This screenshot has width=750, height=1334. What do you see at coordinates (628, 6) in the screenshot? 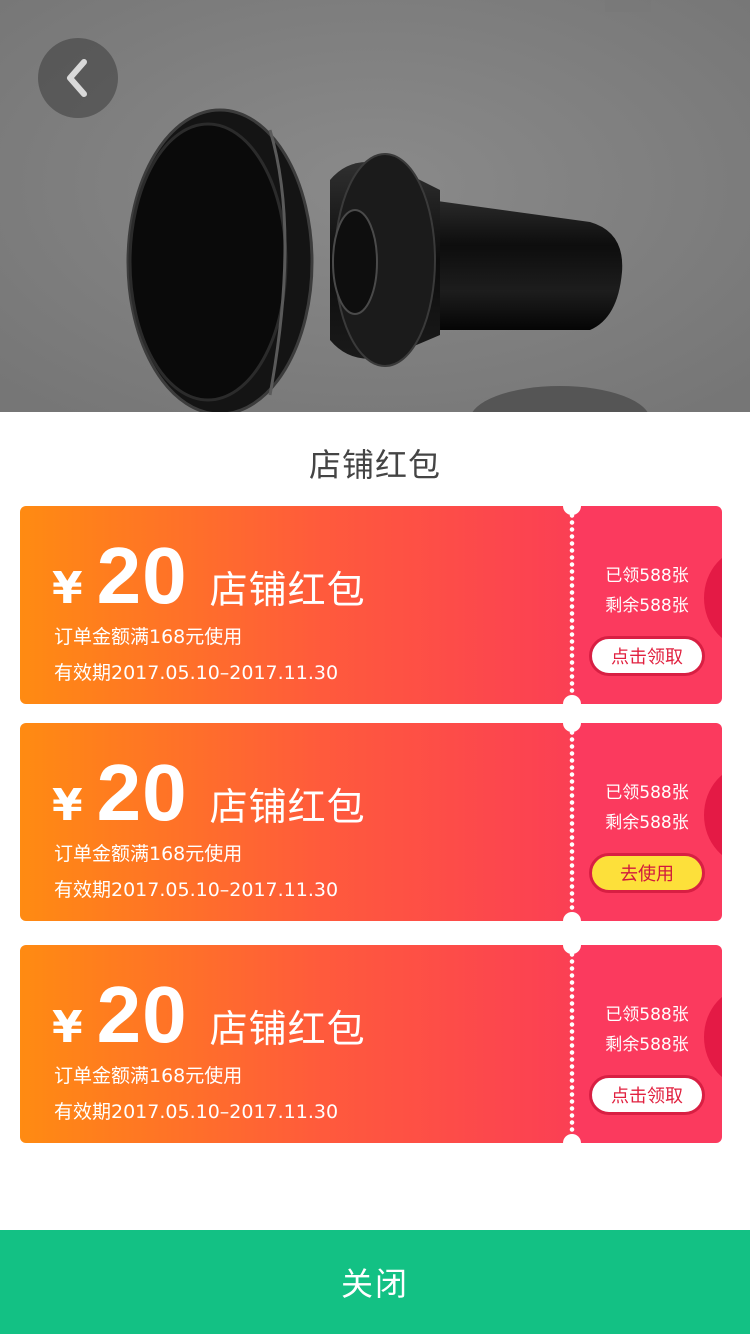
I see `status-chip` at bounding box center [628, 6].